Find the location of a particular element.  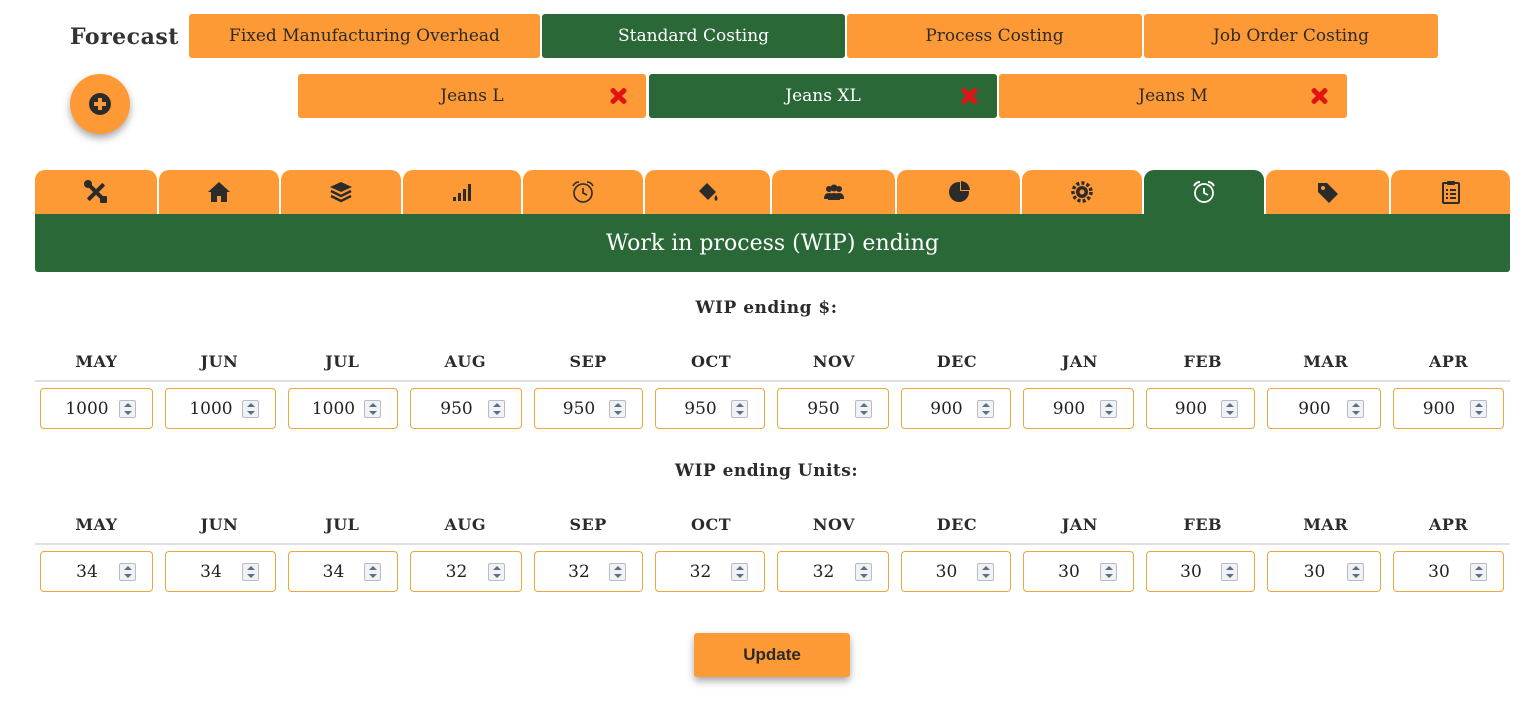

add-product-button is located at coordinates (100, 104).